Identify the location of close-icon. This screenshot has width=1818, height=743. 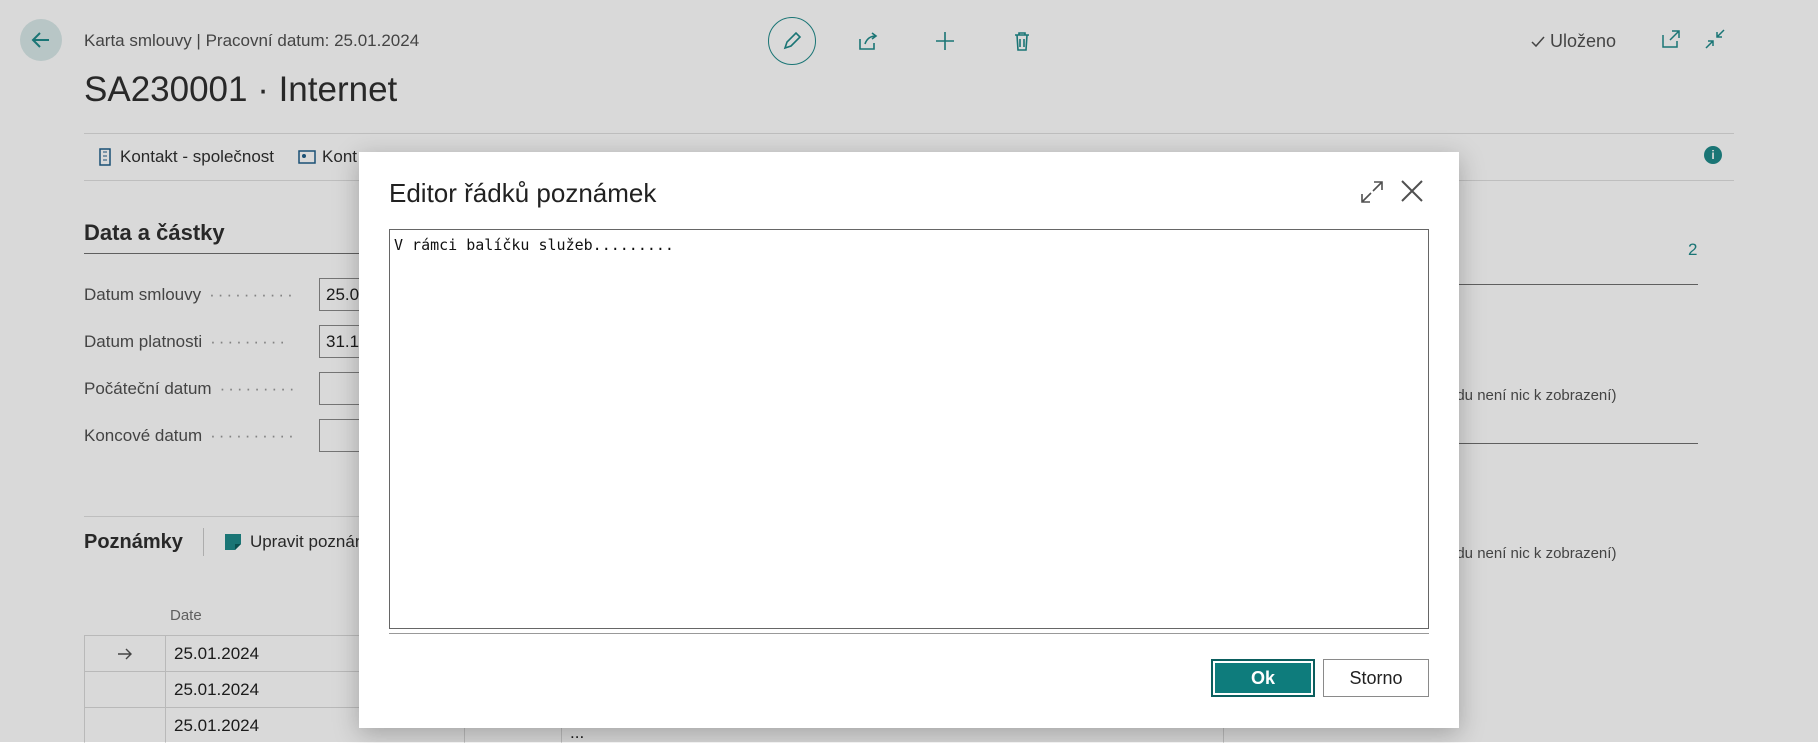
(1412, 191).